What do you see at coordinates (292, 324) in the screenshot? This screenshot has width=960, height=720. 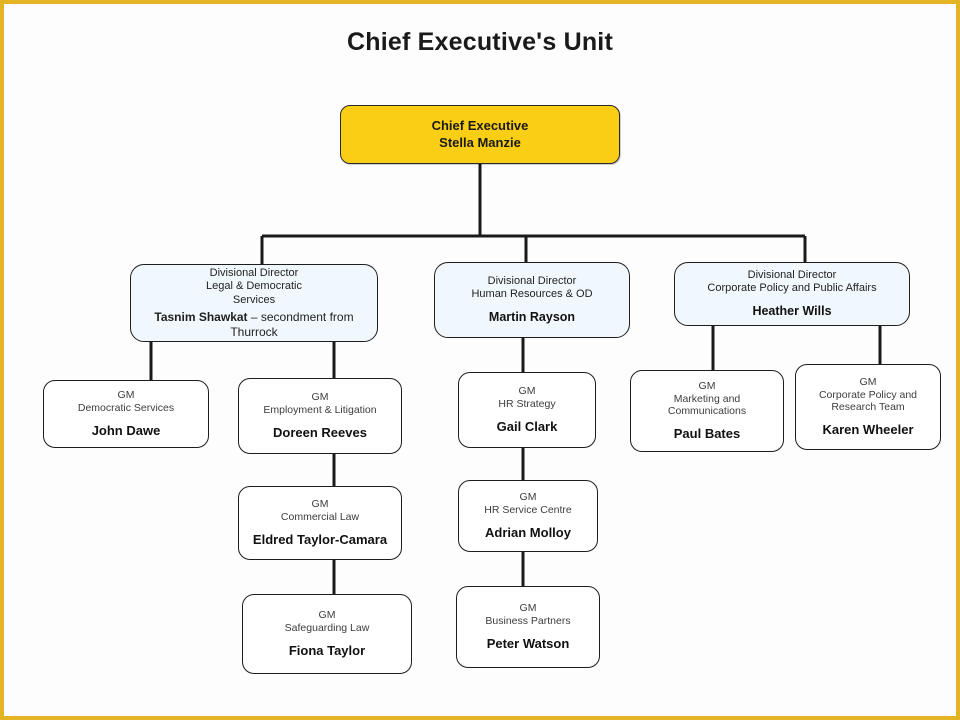 I see `node-person-note: – secondment from Thurrock` at bounding box center [292, 324].